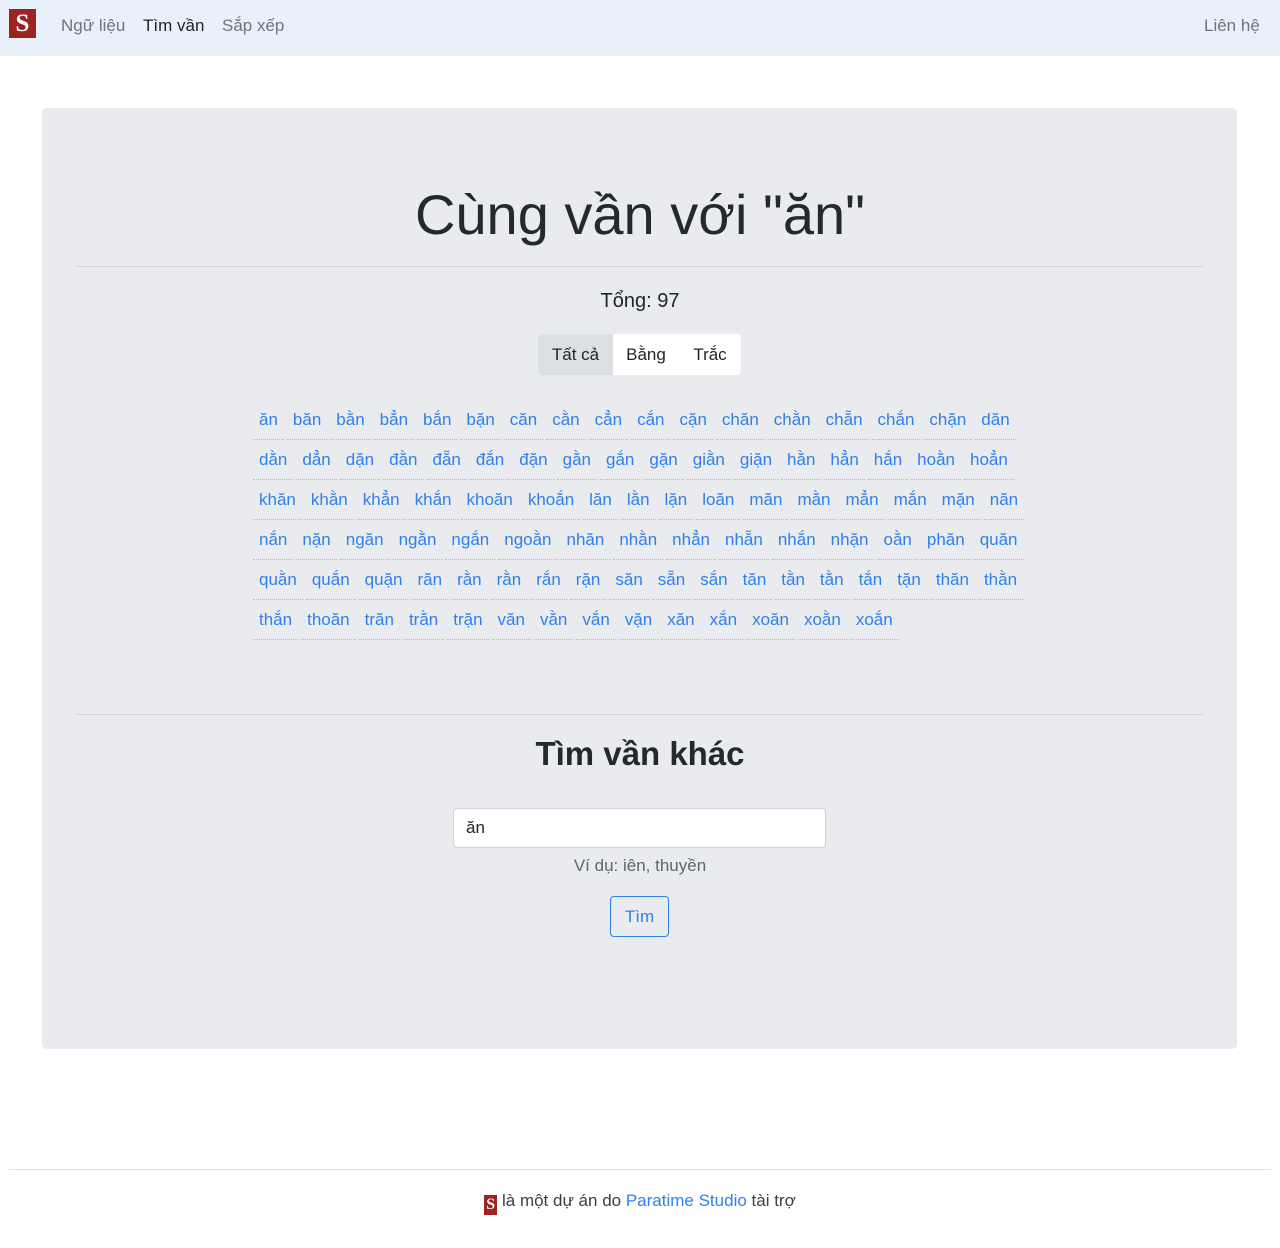  What do you see at coordinates (523, 420) in the screenshot?
I see `rhyme-word-link: căn` at bounding box center [523, 420].